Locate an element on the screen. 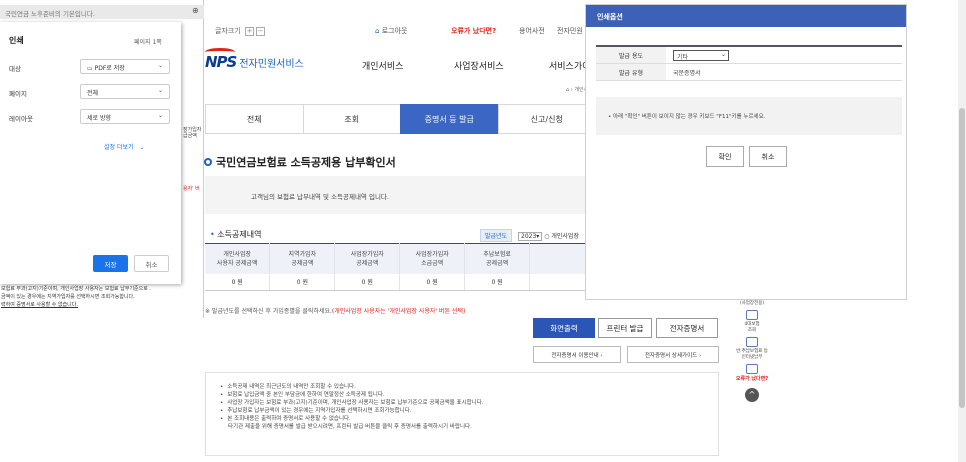 The image size is (966, 462). table-cell: 0 원 is located at coordinates (238, 282).